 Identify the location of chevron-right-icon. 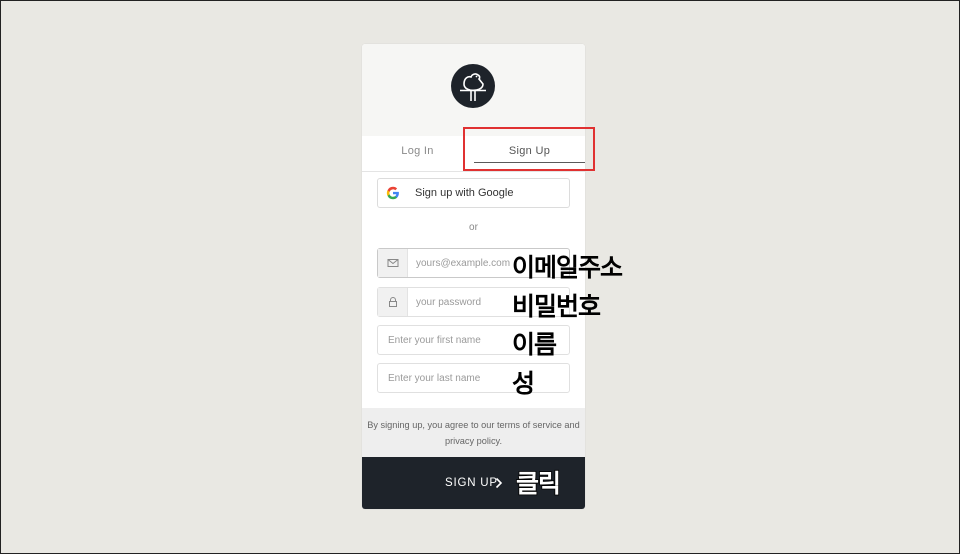
(499, 483).